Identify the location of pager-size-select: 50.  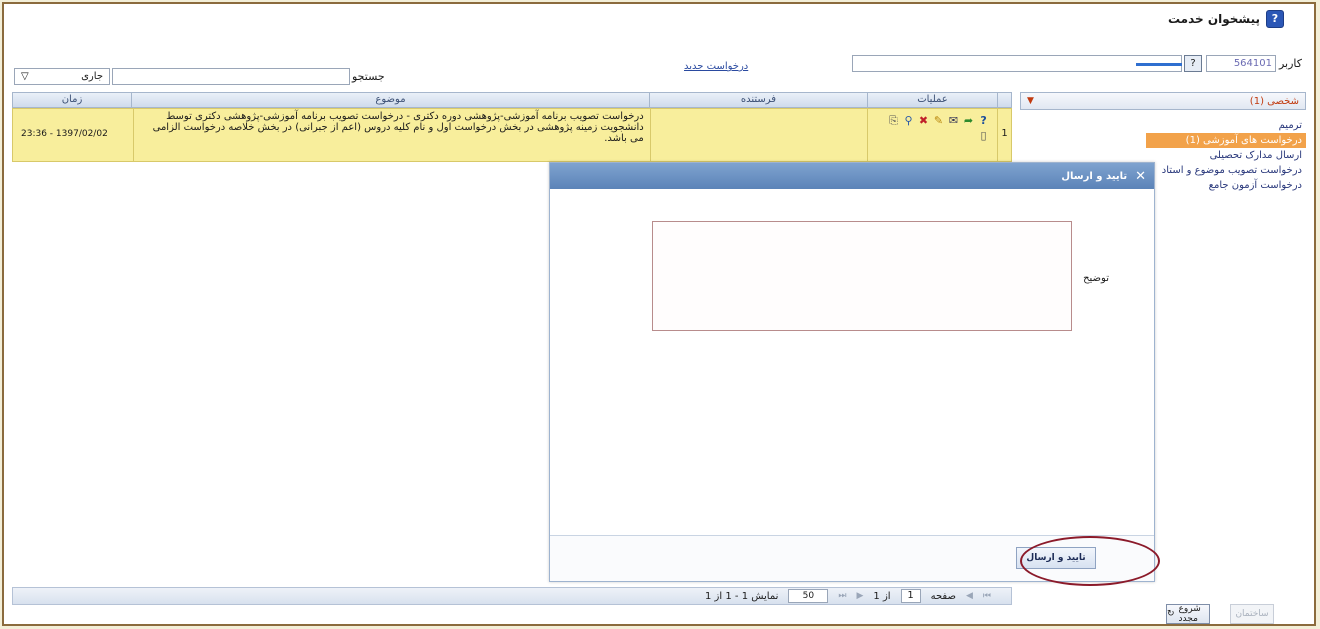
(808, 596).